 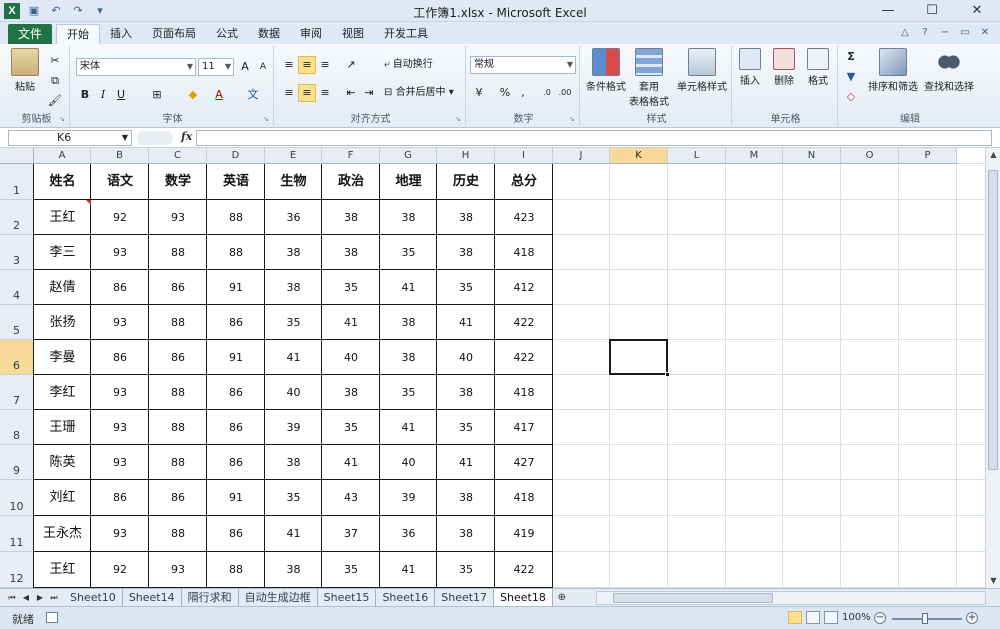 What do you see at coordinates (594, 138) in the screenshot?
I see `formula-input` at bounding box center [594, 138].